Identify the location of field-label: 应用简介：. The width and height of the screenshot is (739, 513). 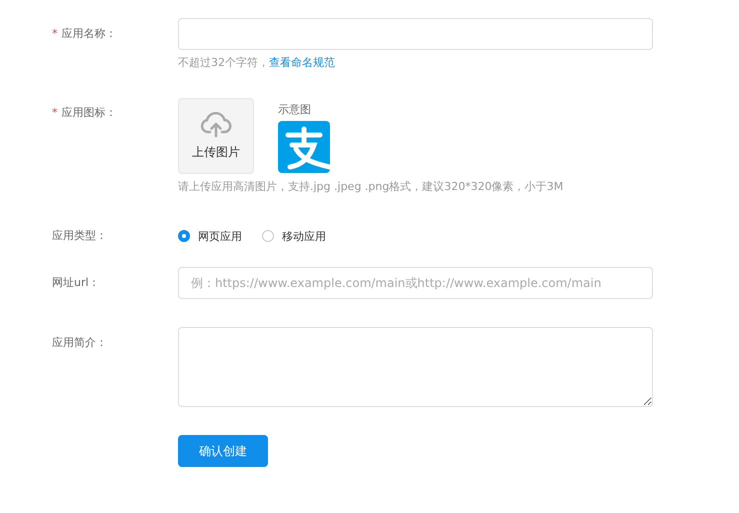
(79, 343).